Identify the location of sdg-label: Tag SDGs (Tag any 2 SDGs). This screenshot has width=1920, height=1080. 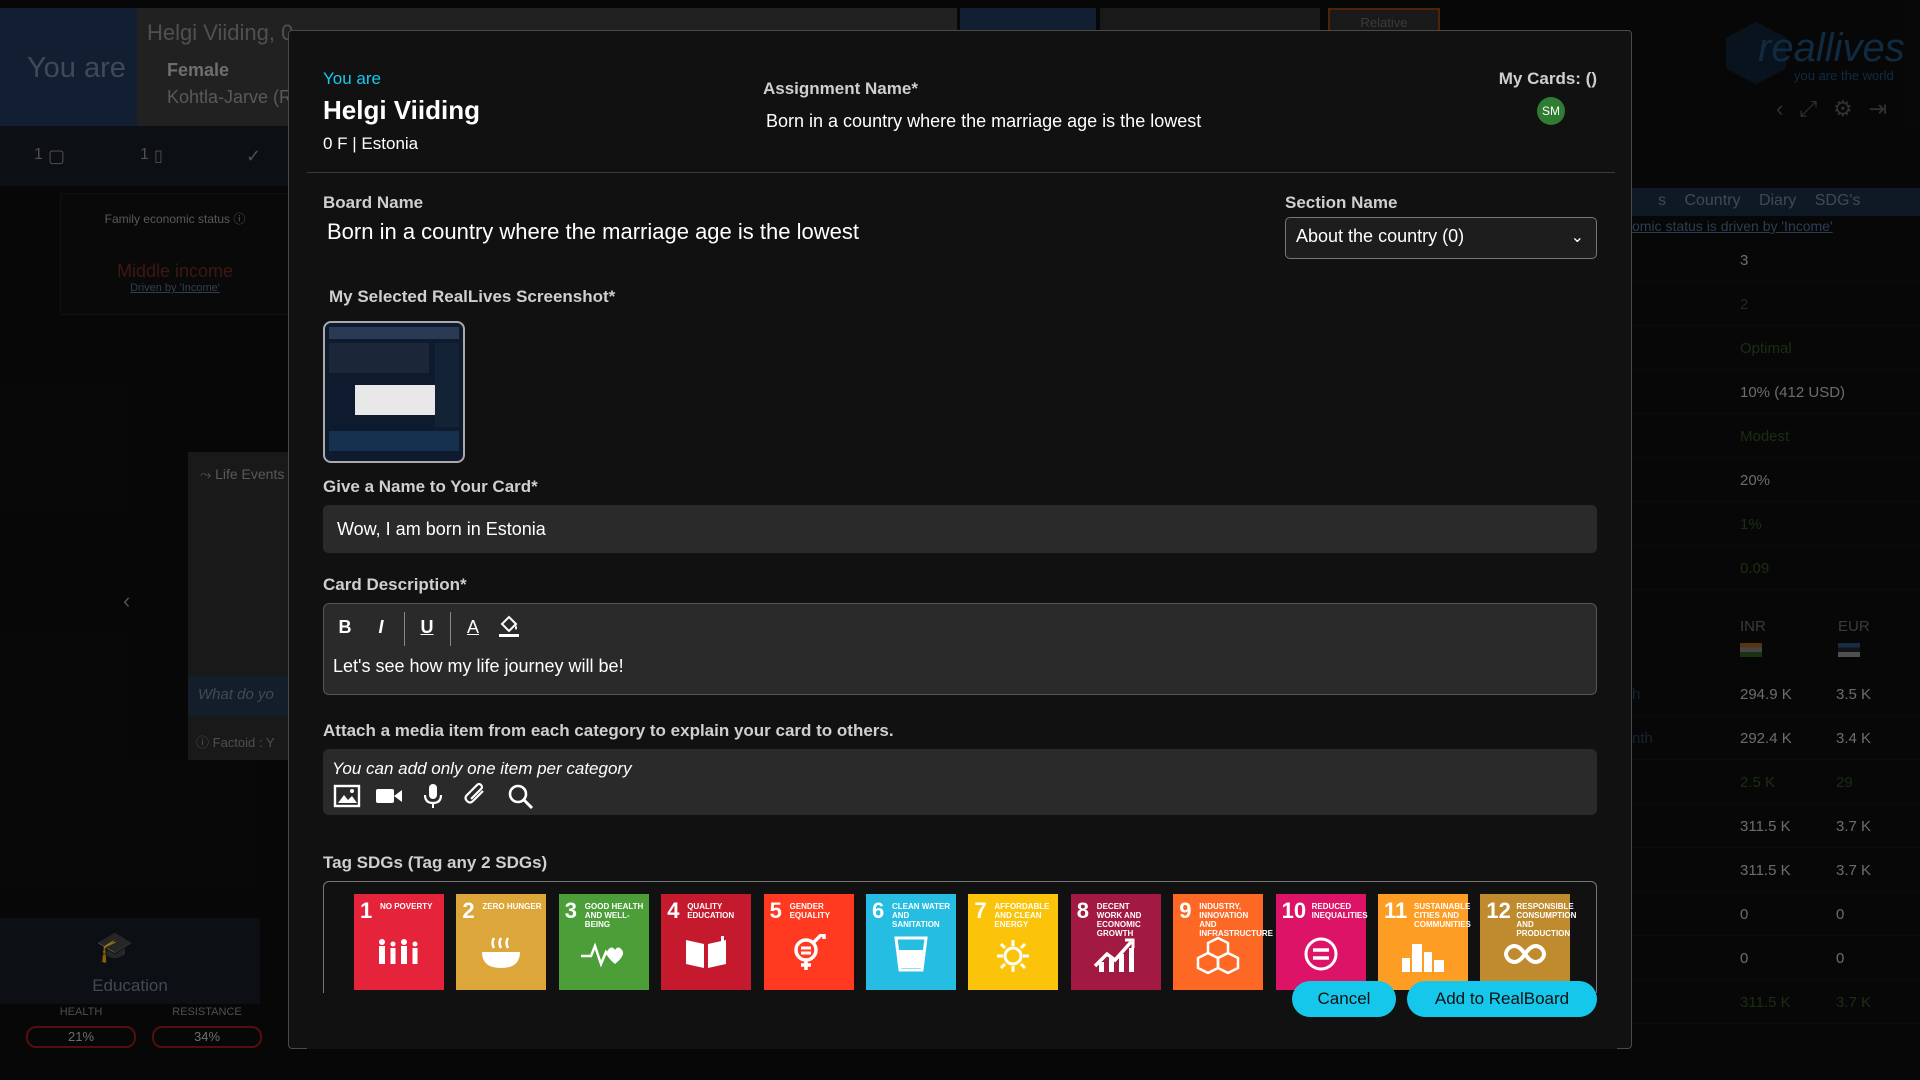
(435, 862).